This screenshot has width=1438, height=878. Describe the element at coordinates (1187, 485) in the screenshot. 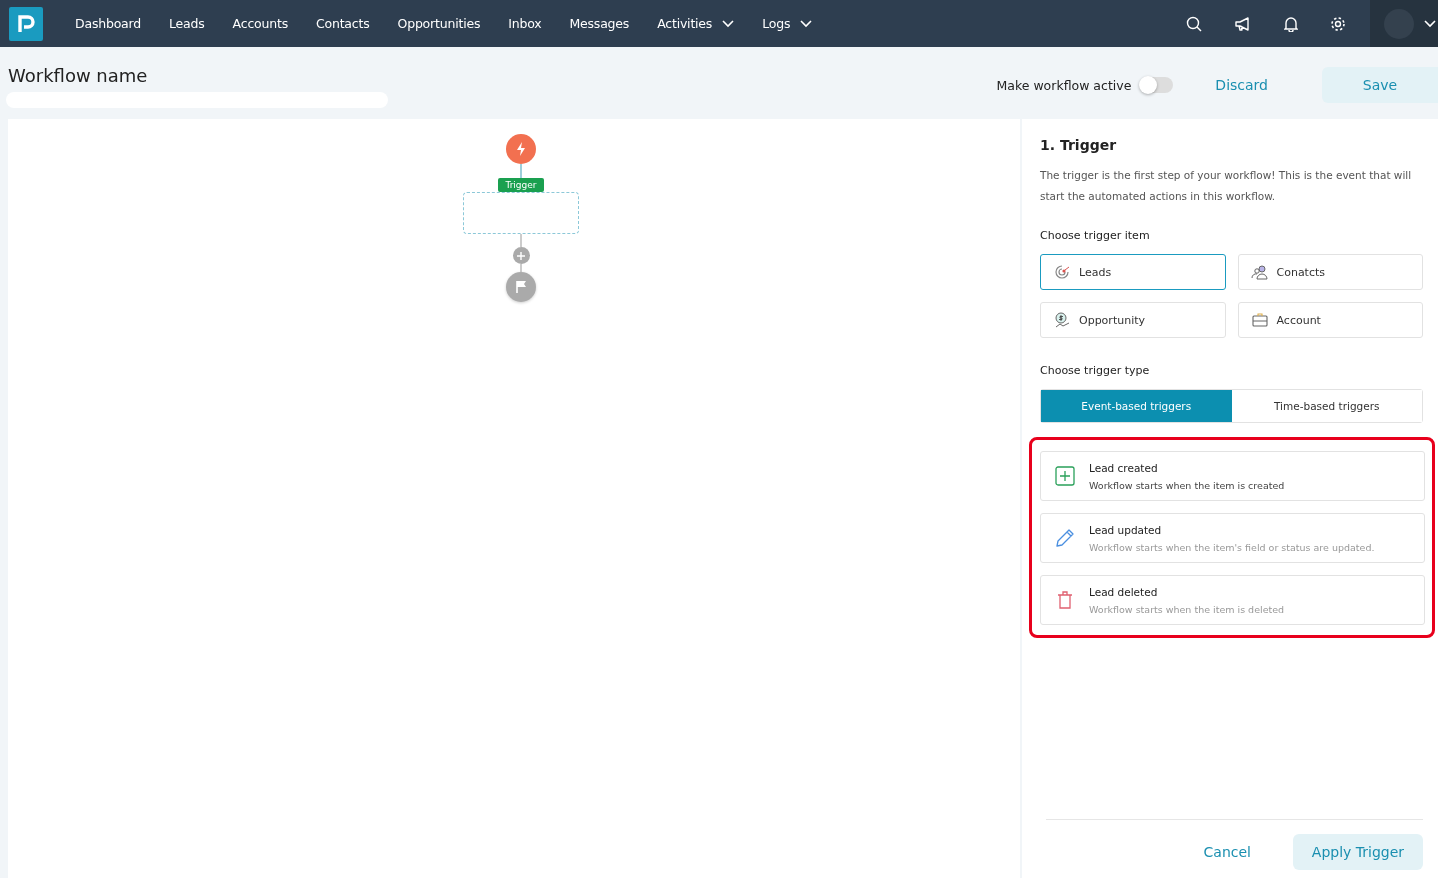

I see `event-description: Workflow starts when the item is created` at that location.